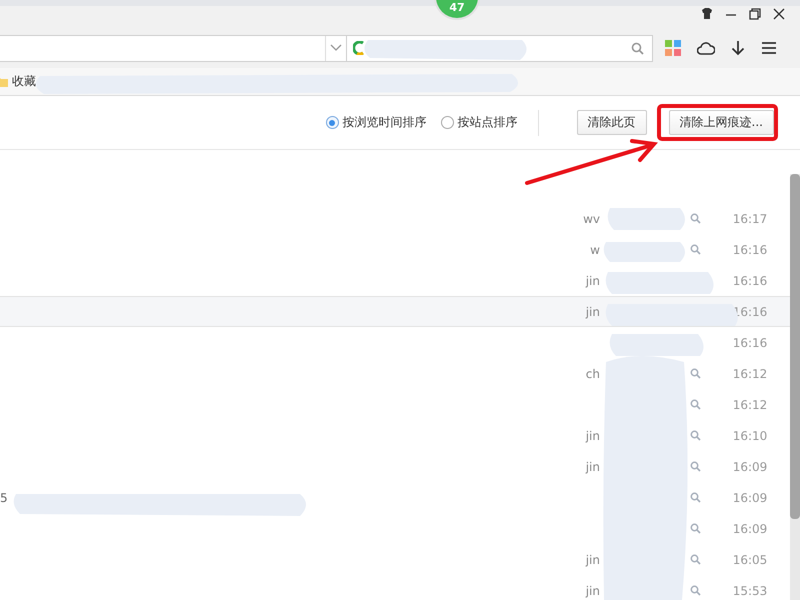  I want to click on history-row: jin 15:53, so click(395, 587).